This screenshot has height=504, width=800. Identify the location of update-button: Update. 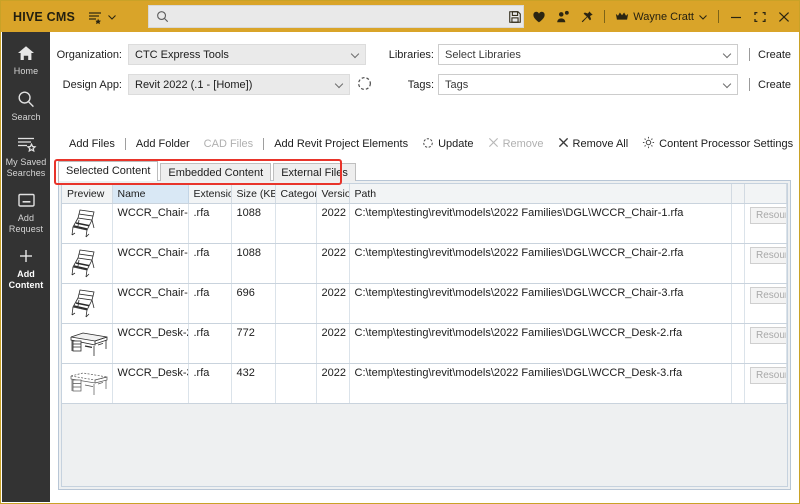
(447, 144).